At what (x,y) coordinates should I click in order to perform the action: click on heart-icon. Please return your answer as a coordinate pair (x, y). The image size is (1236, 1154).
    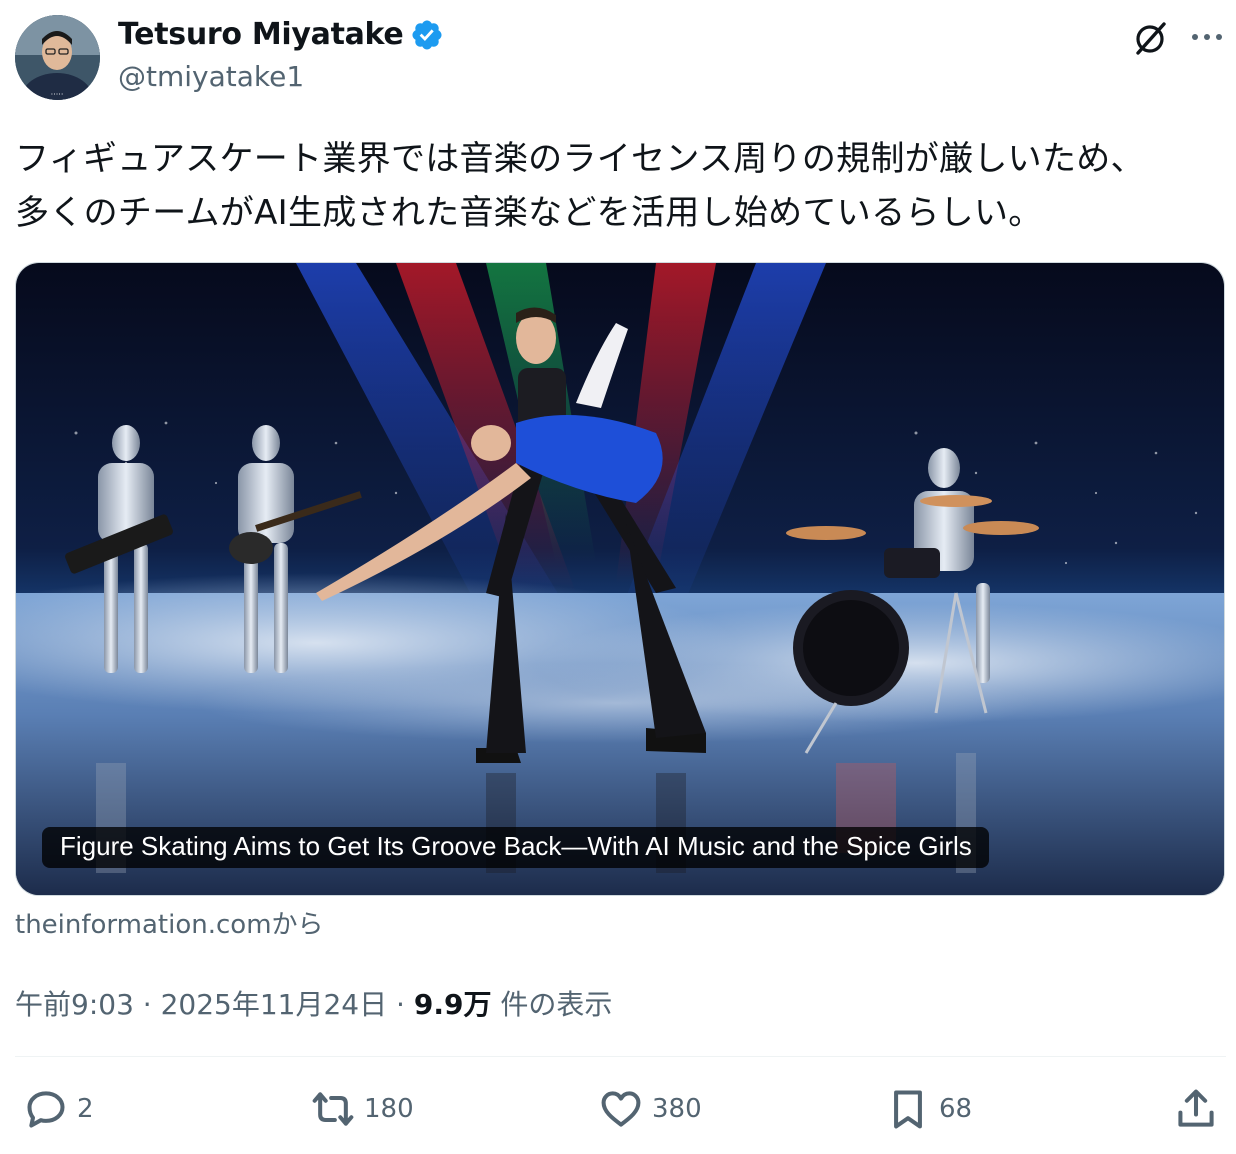
    Looking at the image, I should click on (621, 1109).